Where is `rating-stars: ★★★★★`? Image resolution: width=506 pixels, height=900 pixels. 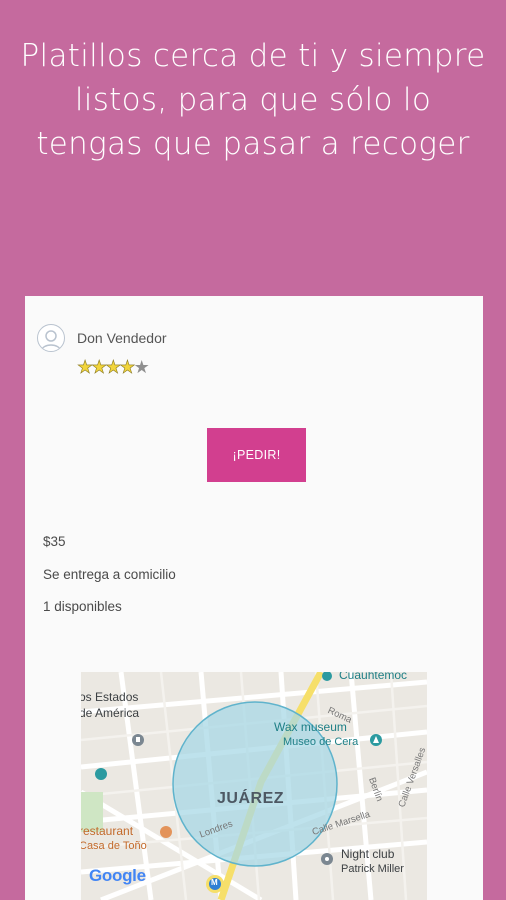 rating-stars: ★★★★★ is located at coordinates (113, 367).